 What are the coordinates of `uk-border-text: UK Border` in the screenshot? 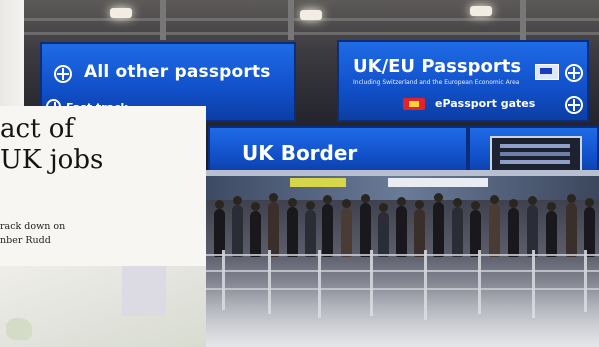 It's located at (300, 153).